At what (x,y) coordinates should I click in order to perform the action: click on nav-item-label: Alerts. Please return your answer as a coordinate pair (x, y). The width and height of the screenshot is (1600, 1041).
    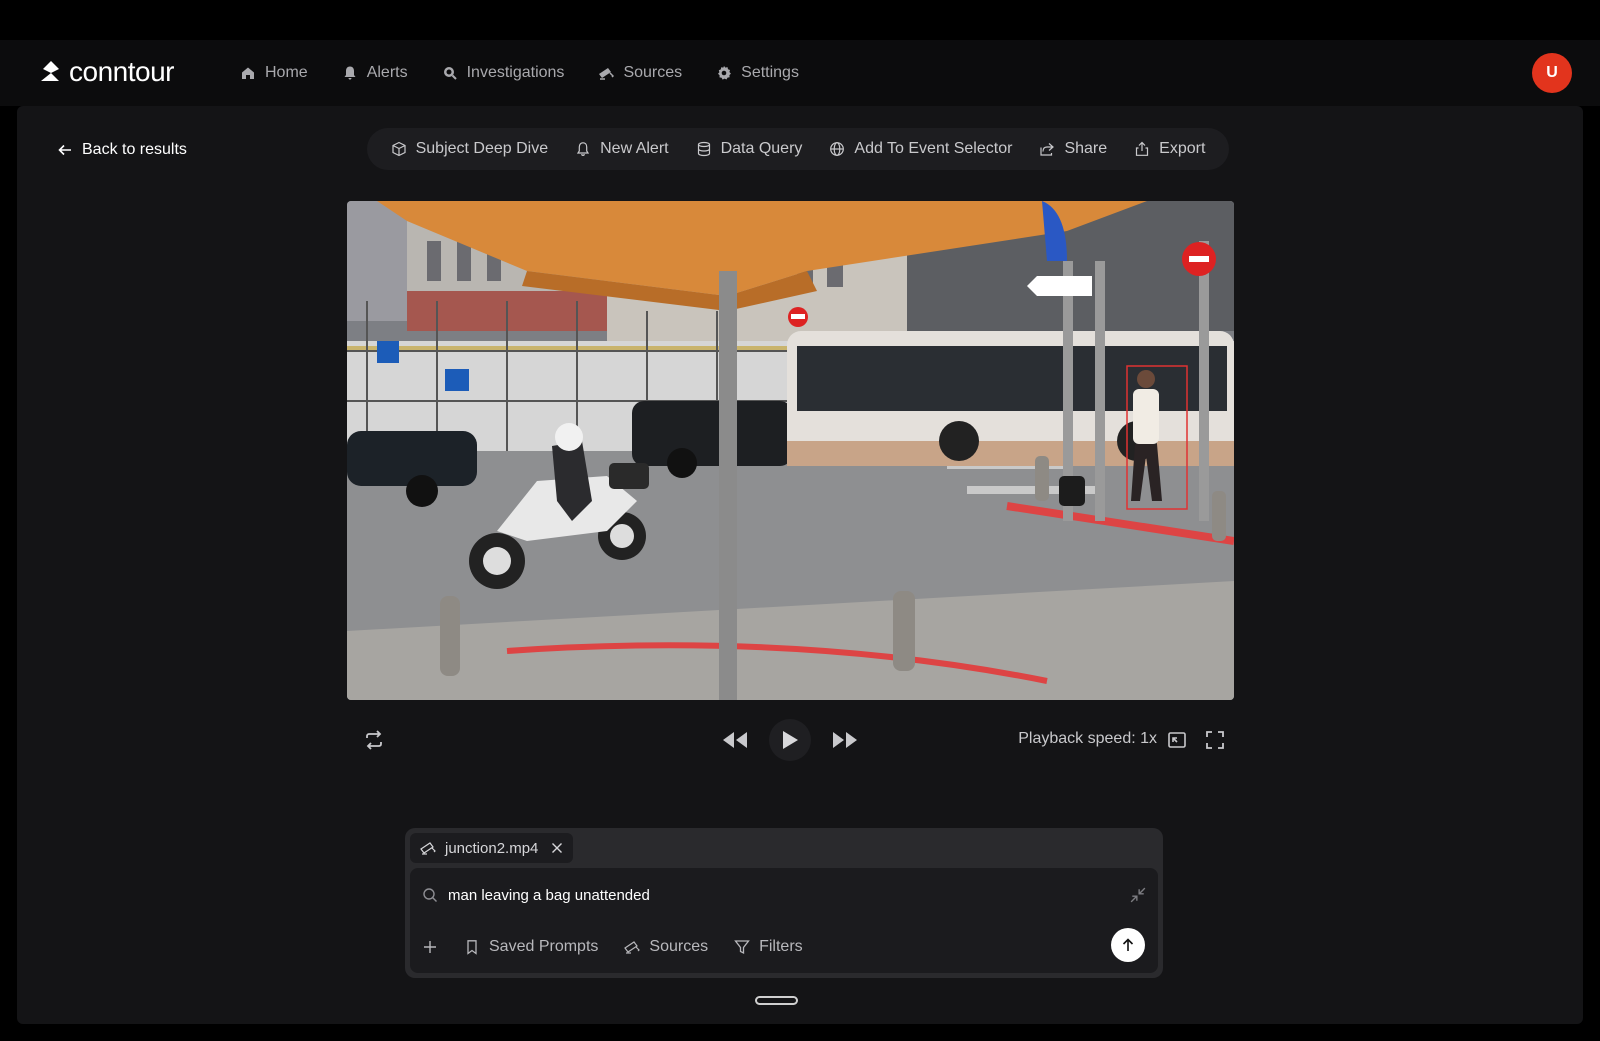
    Looking at the image, I should click on (387, 72).